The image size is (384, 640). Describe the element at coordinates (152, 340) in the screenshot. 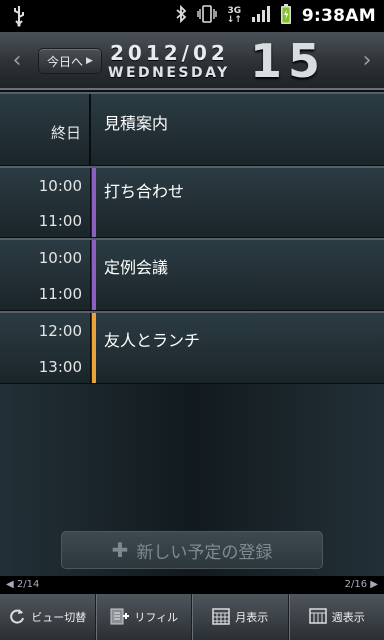

I see `event-title: 友人とランチ` at that location.